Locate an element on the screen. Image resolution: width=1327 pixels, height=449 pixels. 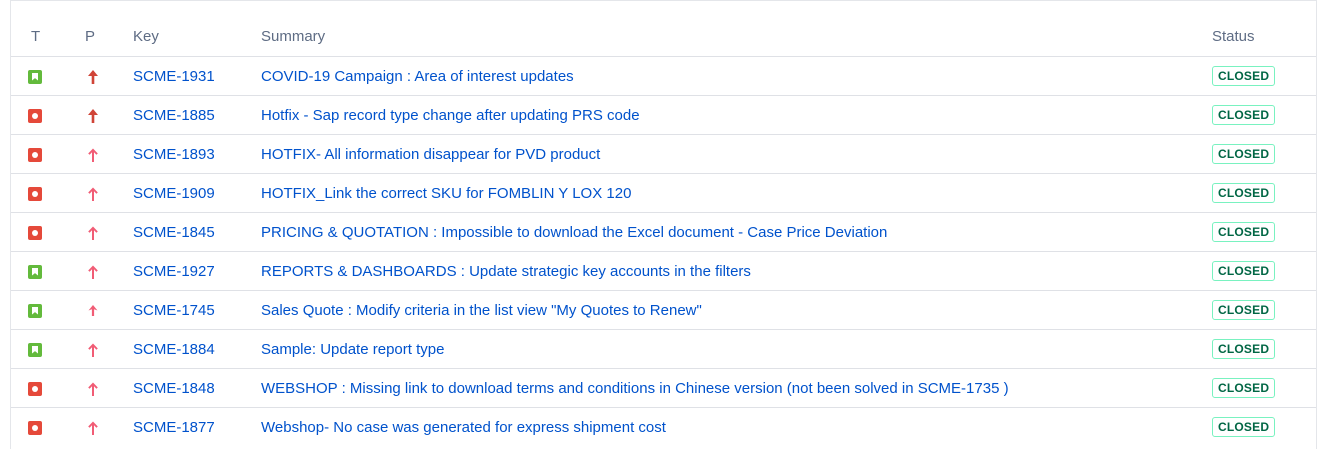
key-cell: SCME-1931 is located at coordinates (197, 76).